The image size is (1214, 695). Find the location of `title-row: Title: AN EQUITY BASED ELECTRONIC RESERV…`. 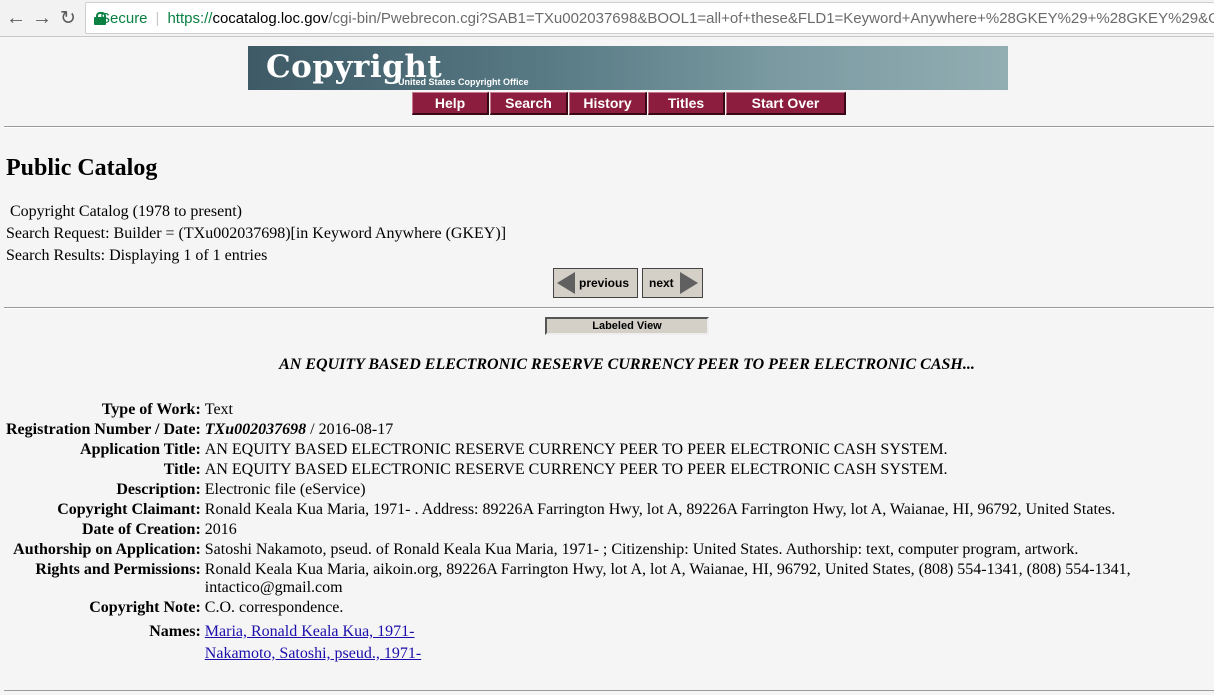

title-row: Title: AN EQUITY BASED ELECTRONIC RESERV… is located at coordinates (567, 470).